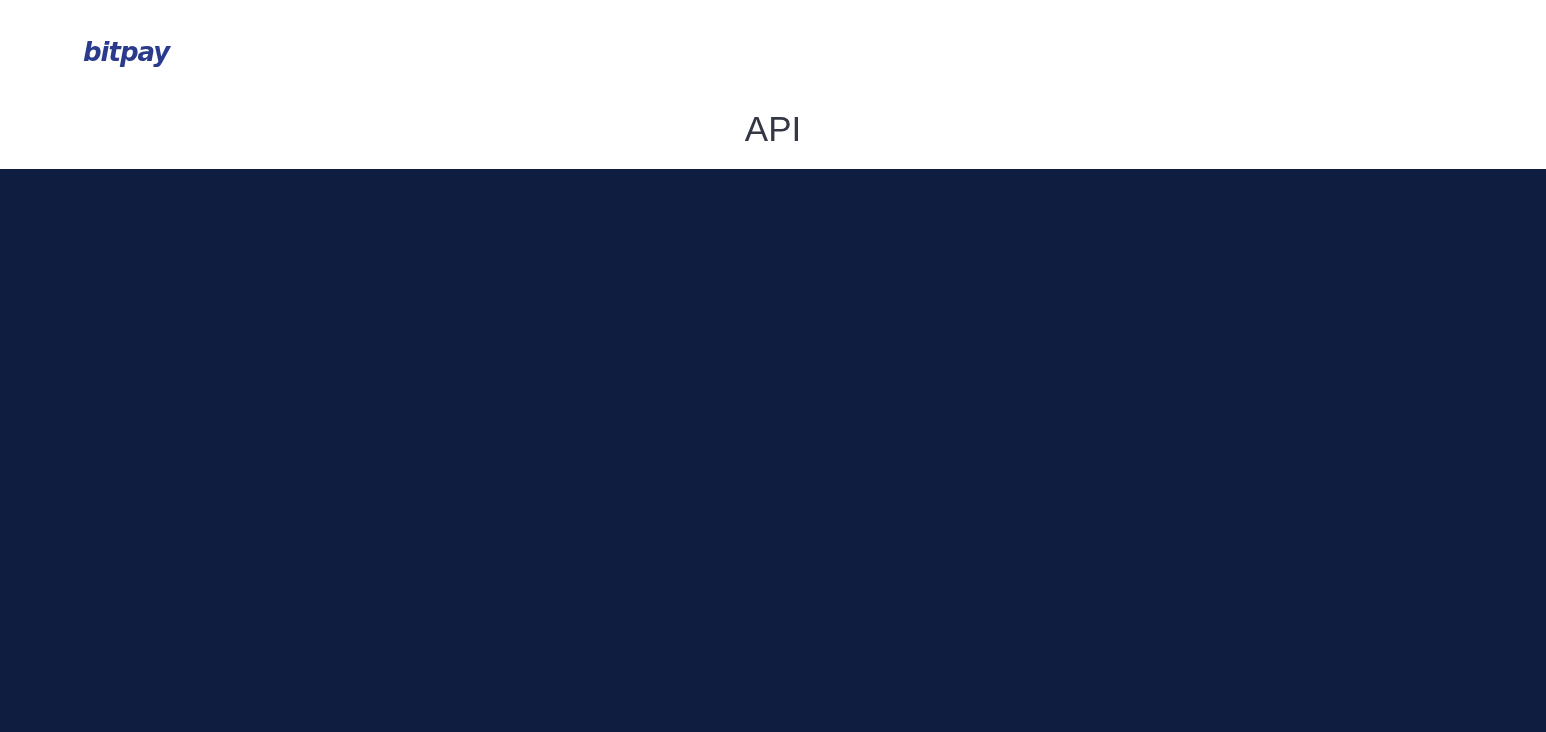 Image resolution: width=1546 pixels, height=732 pixels. What do you see at coordinates (773, 129) in the screenshot?
I see `page-title: API` at bounding box center [773, 129].